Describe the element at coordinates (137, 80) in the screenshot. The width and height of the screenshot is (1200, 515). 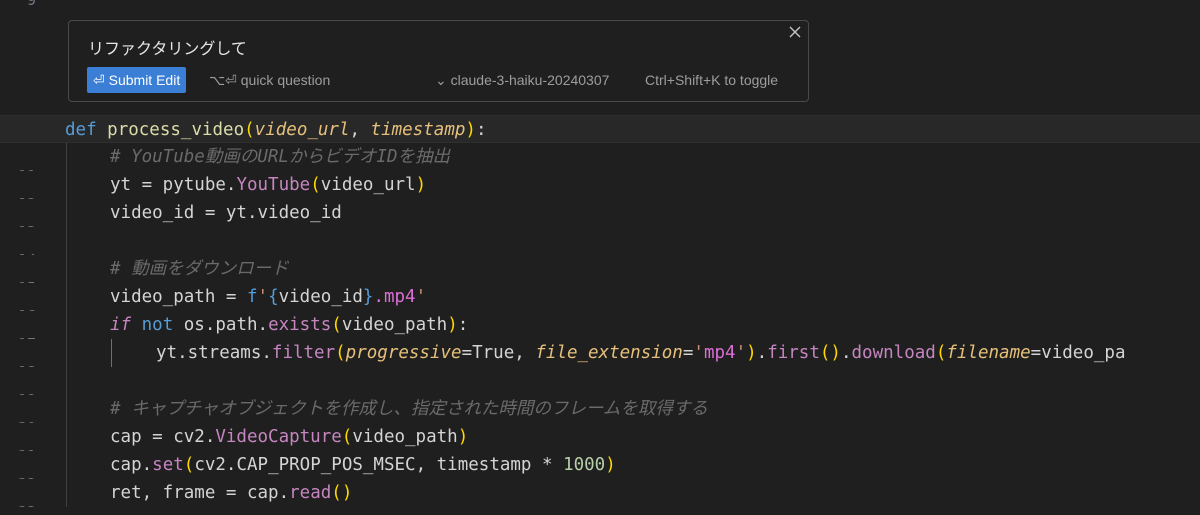
I see `submit-edit-button: ⏎ Submit Edit` at that location.